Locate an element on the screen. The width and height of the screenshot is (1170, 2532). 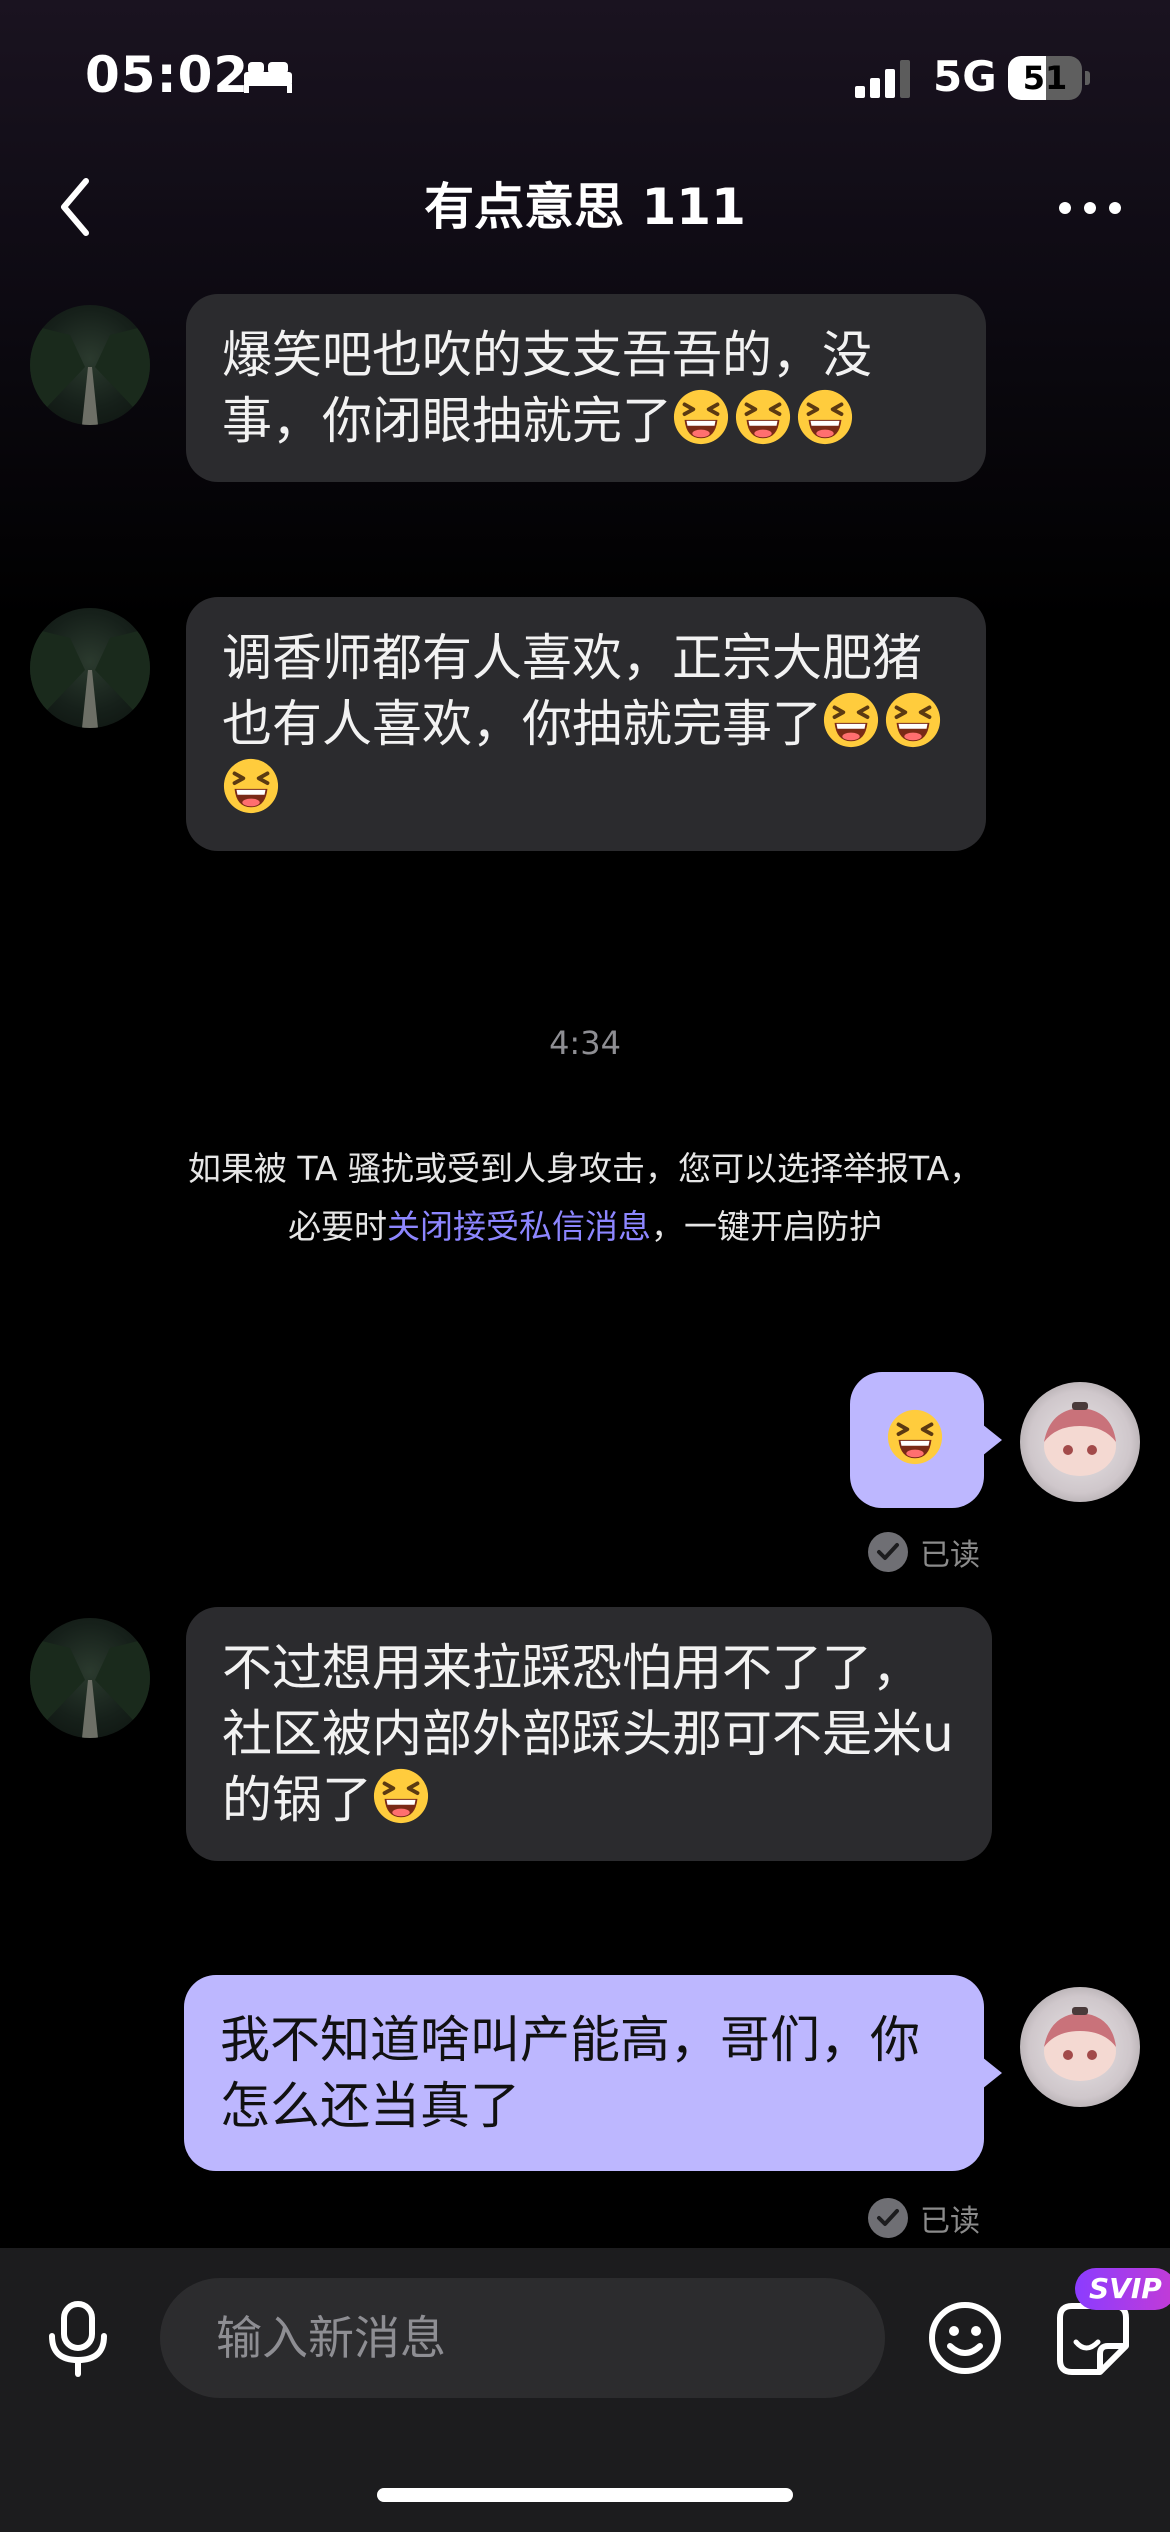
notice-line-2: 必要时关闭接受私信消息，一键开启防护 is located at coordinates (585, 1227).